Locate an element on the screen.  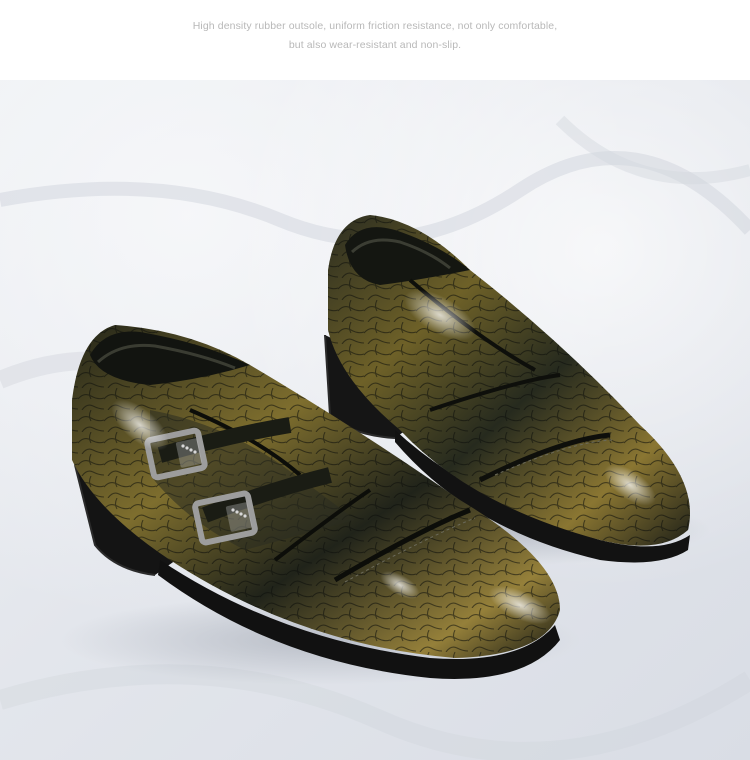
caption-line-2: but also wear-resistant and non-slip. is located at coordinates (375, 45).